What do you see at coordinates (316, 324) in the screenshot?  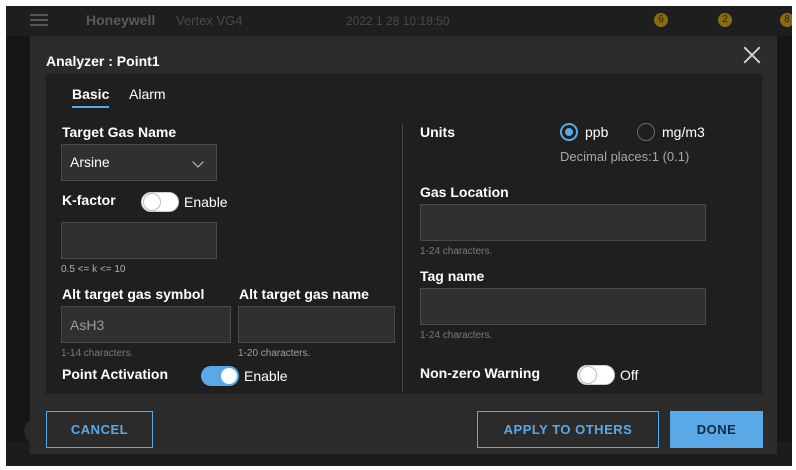 I see `alt-name-input` at bounding box center [316, 324].